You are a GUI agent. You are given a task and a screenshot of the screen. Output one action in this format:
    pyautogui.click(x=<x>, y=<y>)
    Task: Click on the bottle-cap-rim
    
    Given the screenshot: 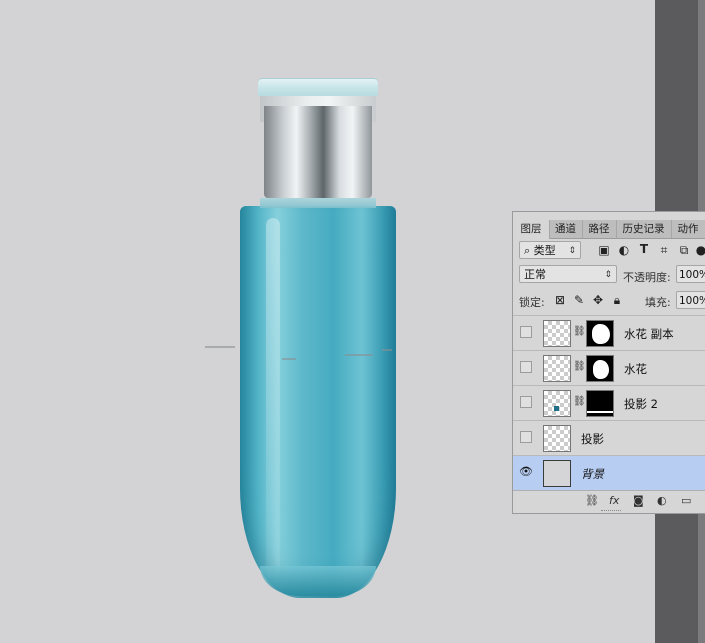 What is the action you would take?
    pyautogui.click(x=318, y=203)
    